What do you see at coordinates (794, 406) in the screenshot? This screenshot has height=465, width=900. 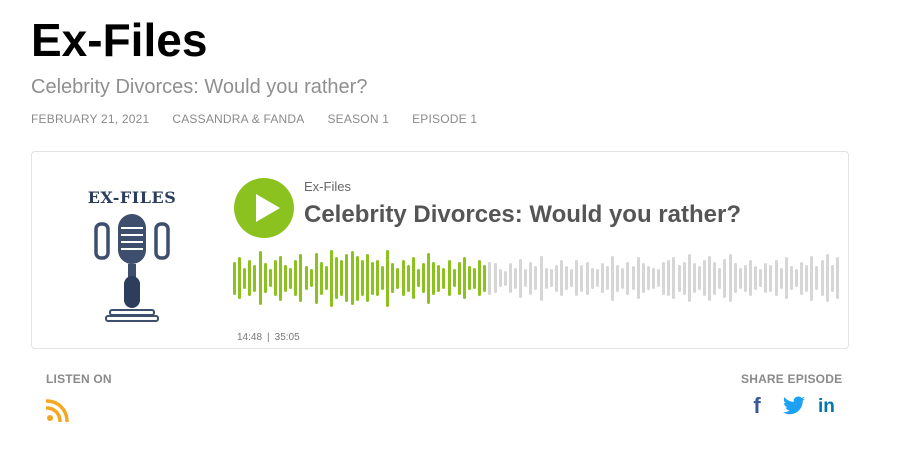 I see `twitter-icon` at bounding box center [794, 406].